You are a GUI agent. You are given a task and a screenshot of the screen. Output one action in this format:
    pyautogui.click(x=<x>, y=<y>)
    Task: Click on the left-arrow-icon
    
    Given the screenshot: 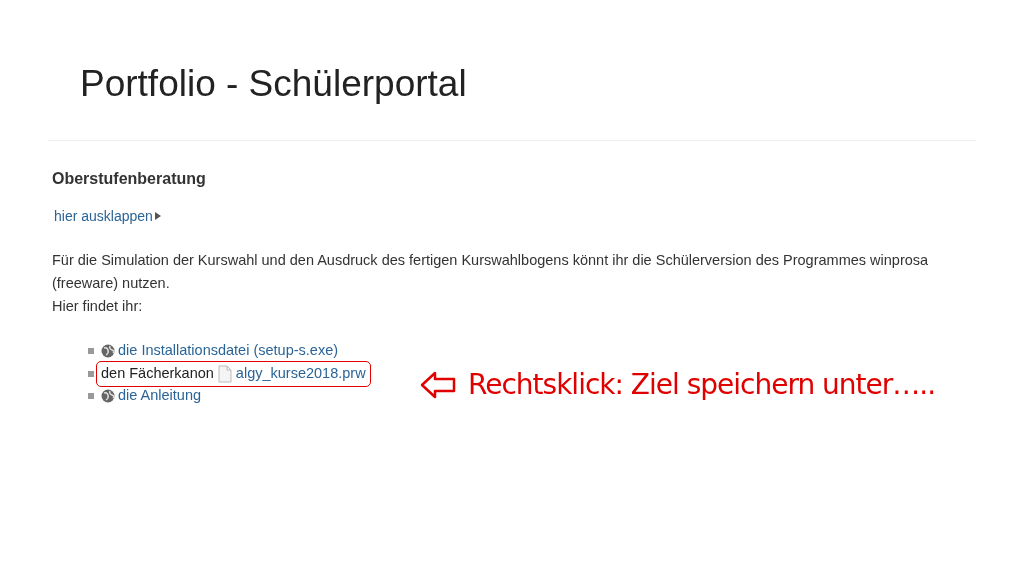 What is the action you would take?
    pyautogui.click(x=438, y=385)
    